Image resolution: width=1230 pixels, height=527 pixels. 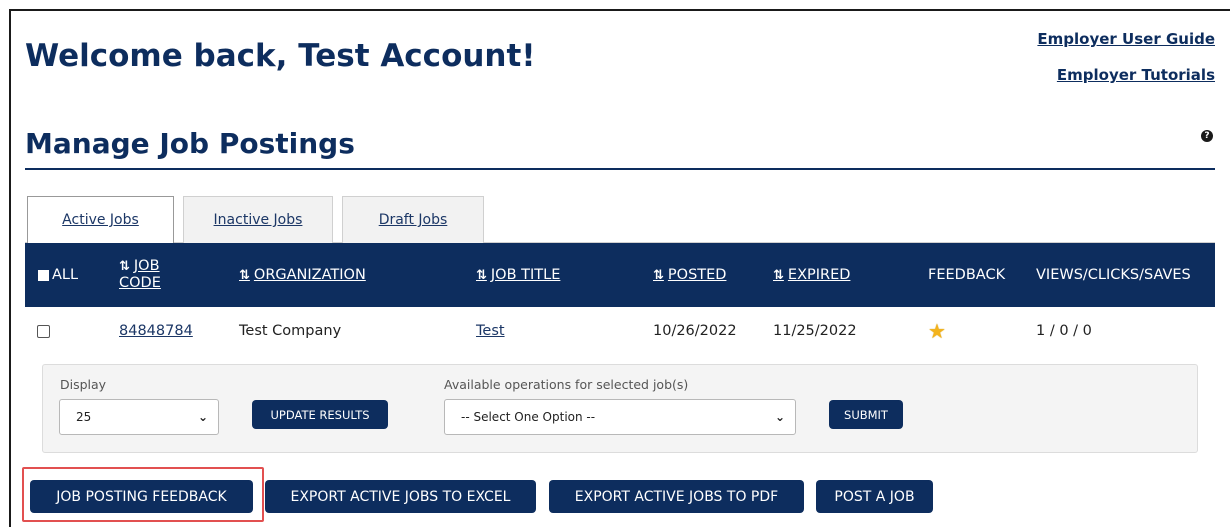 I want to click on submit-button: SUBMIT, so click(x=866, y=414).